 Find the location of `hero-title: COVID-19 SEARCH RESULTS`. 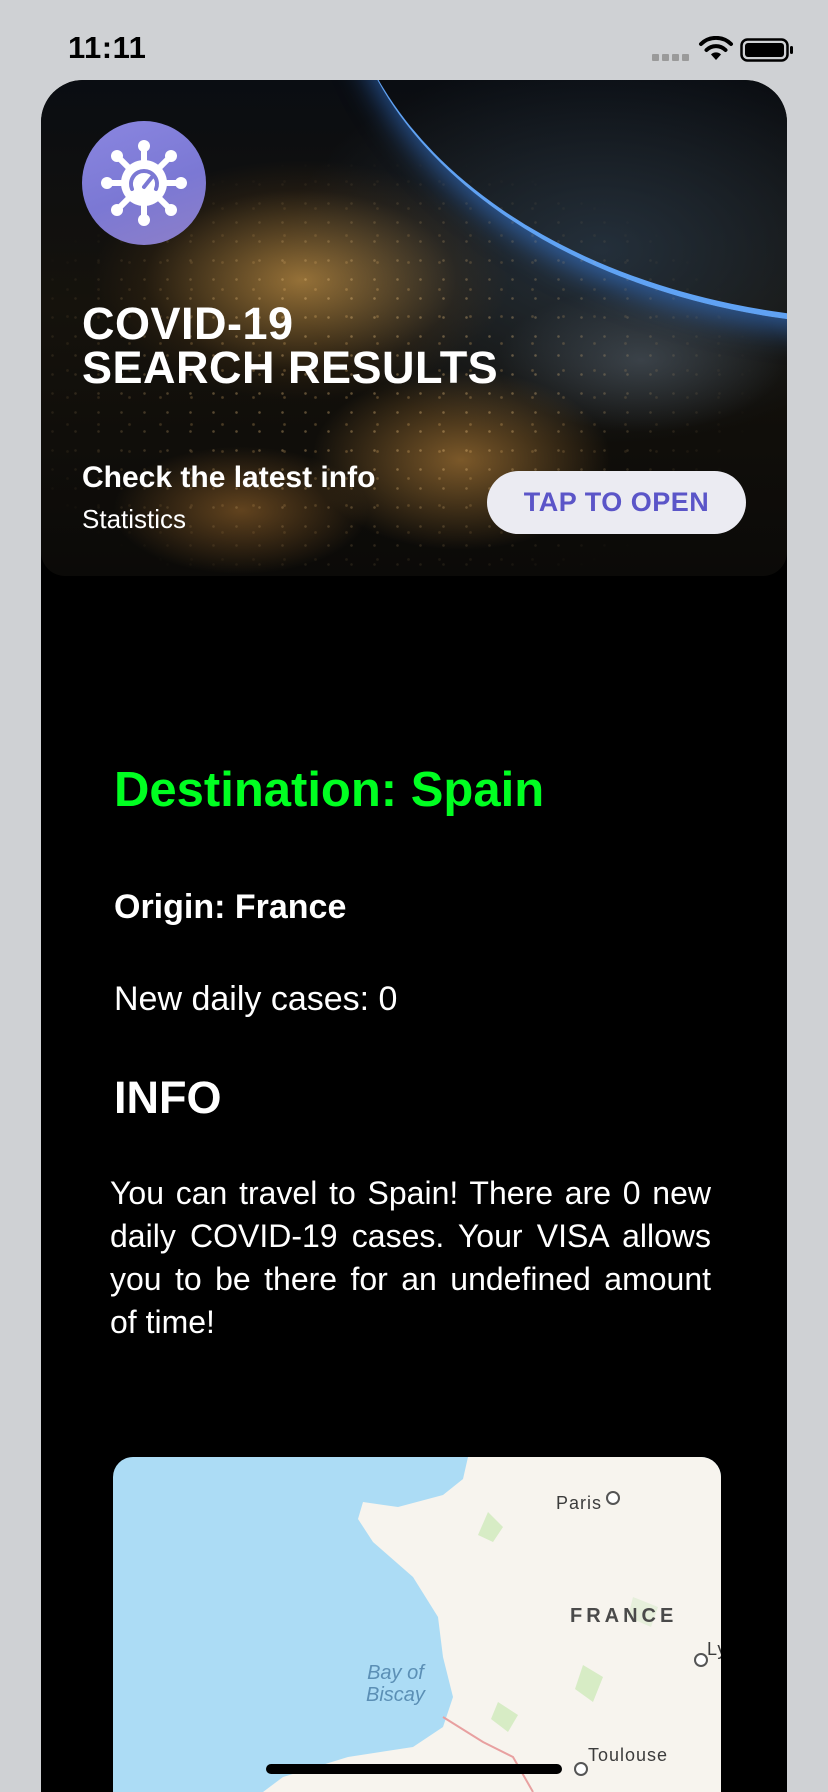

hero-title: COVID-19 SEARCH RESULTS is located at coordinates (290, 345).